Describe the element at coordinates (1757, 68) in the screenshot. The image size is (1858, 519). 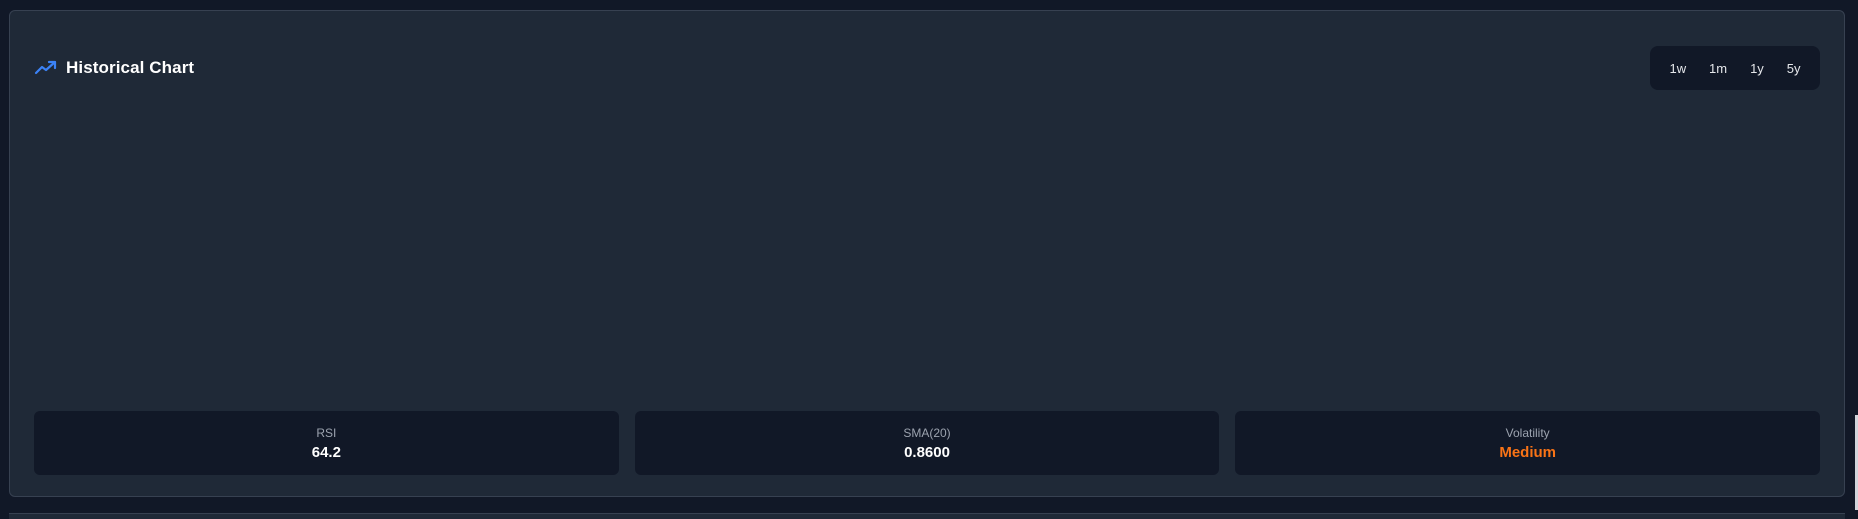
I see `range-button-1y: 1y` at that location.